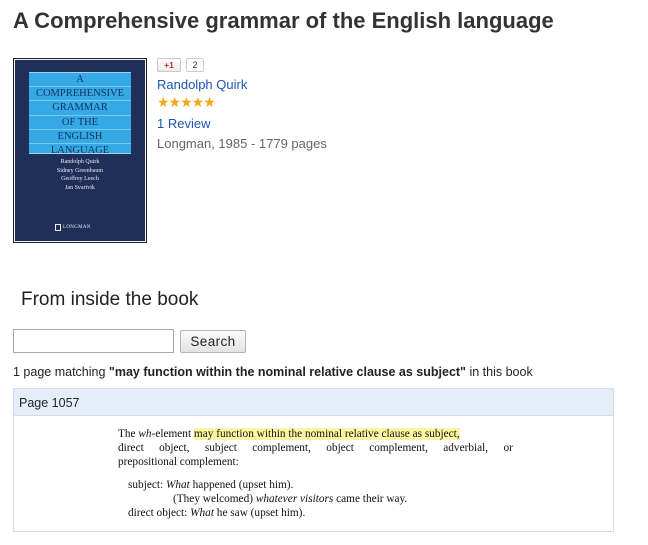  Describe the element at coordinates (80, 170) in the screenshot. I see `cover-author: Sidney Greenbaum` at that location.